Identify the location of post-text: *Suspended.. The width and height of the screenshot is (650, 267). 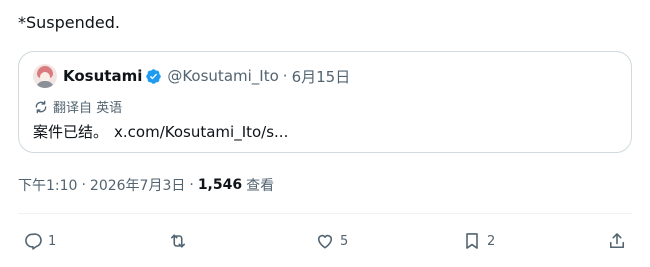
(69, 22).